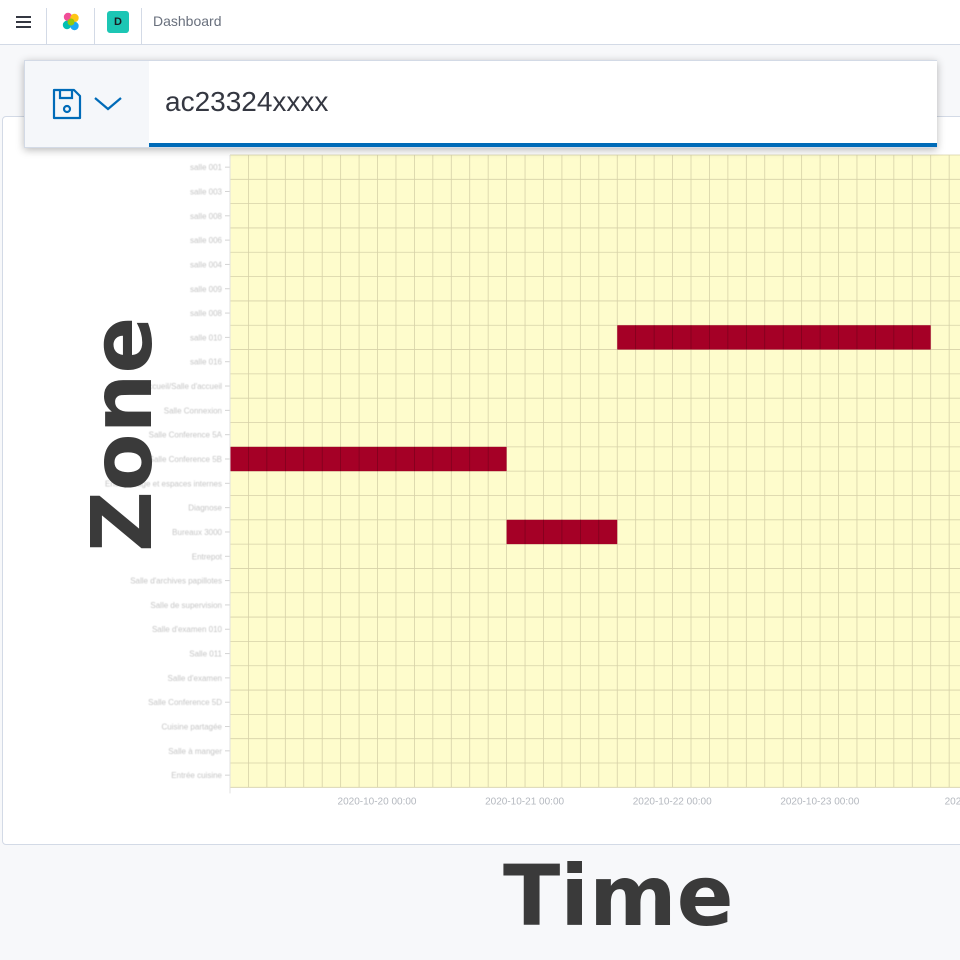  I want to click on y-tick-label: salle 016, so click(206, 362).